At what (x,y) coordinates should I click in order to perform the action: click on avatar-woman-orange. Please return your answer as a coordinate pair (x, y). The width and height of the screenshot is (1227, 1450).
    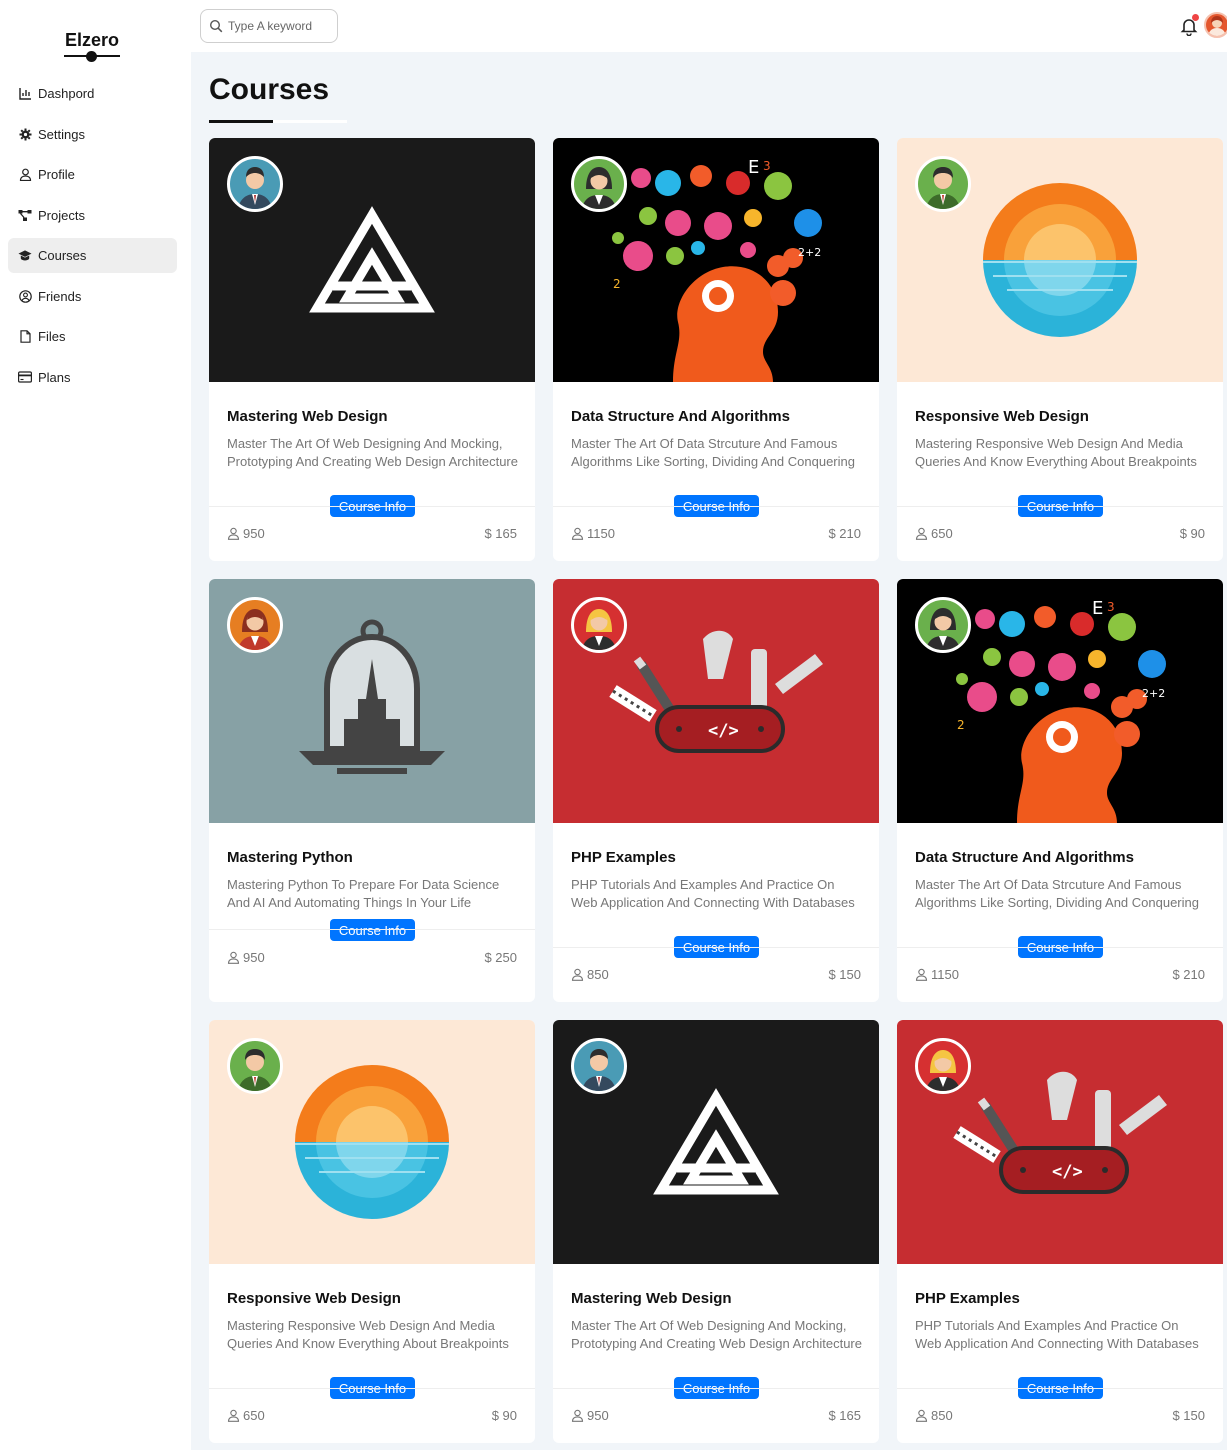
    Looking at the image, I should click on (255, 625).